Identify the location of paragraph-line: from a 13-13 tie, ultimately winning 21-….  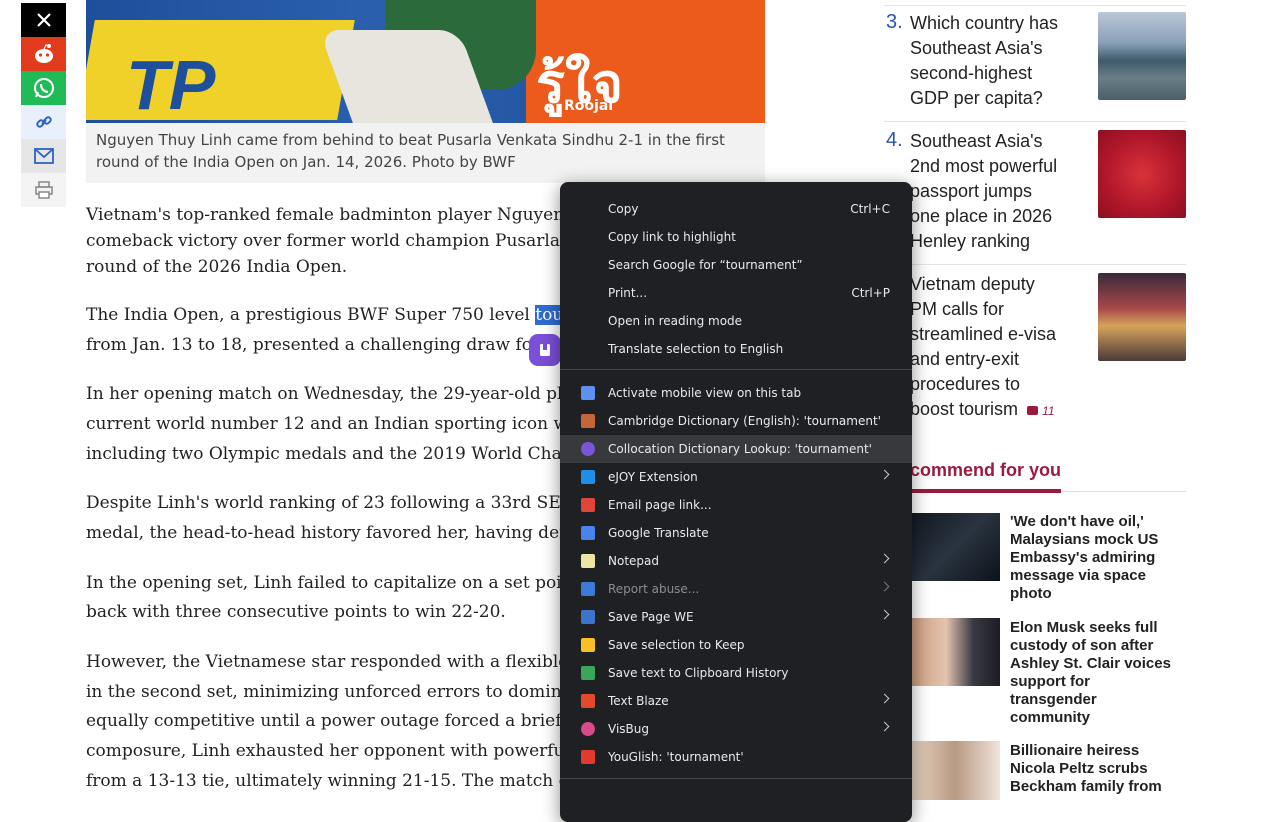
(349, 781).